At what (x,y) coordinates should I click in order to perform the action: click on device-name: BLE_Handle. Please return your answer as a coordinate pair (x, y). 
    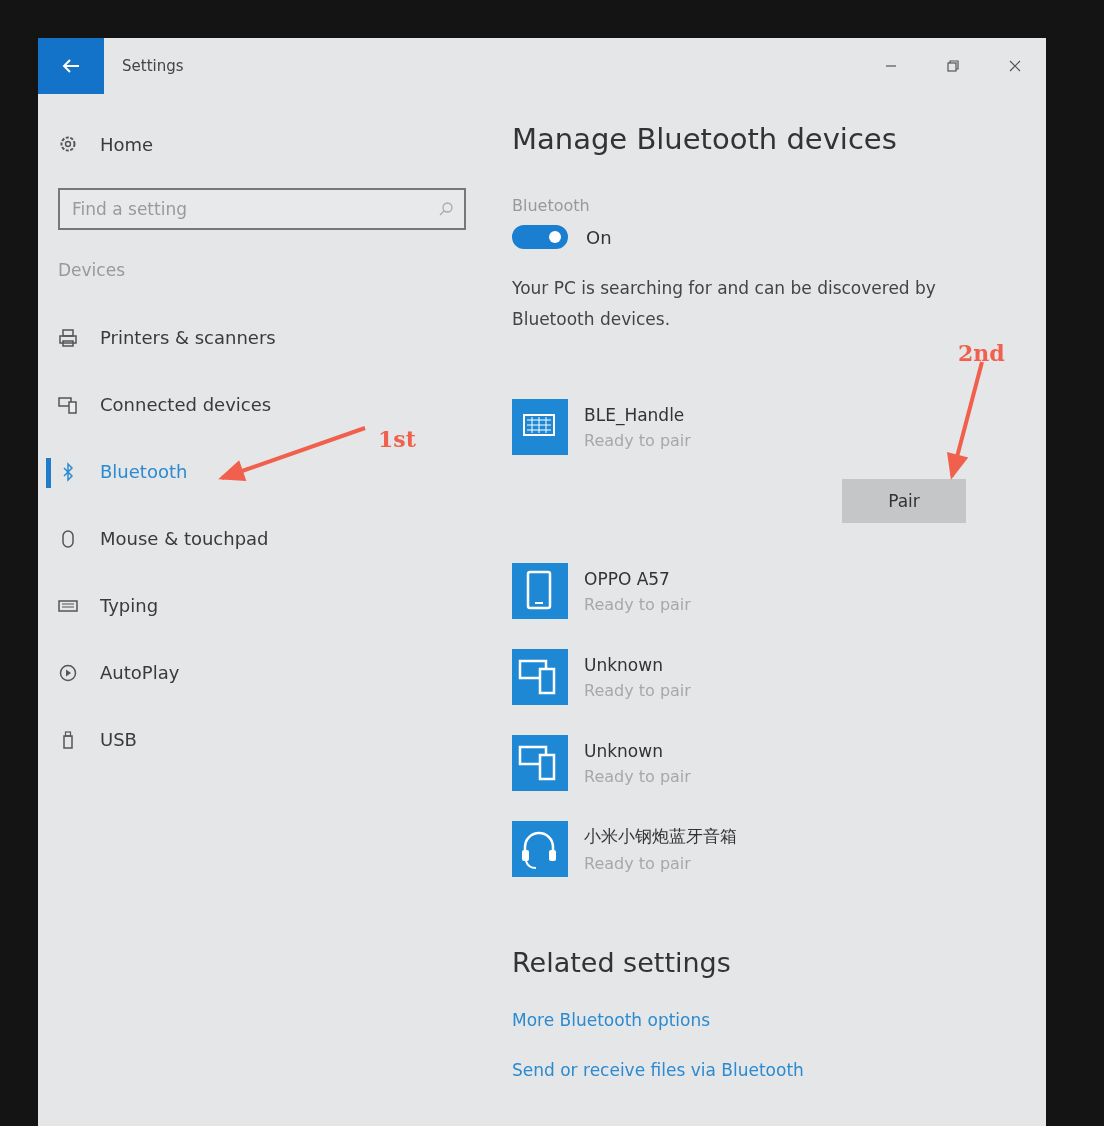
    Looking at the image, I should click on (635, 414).